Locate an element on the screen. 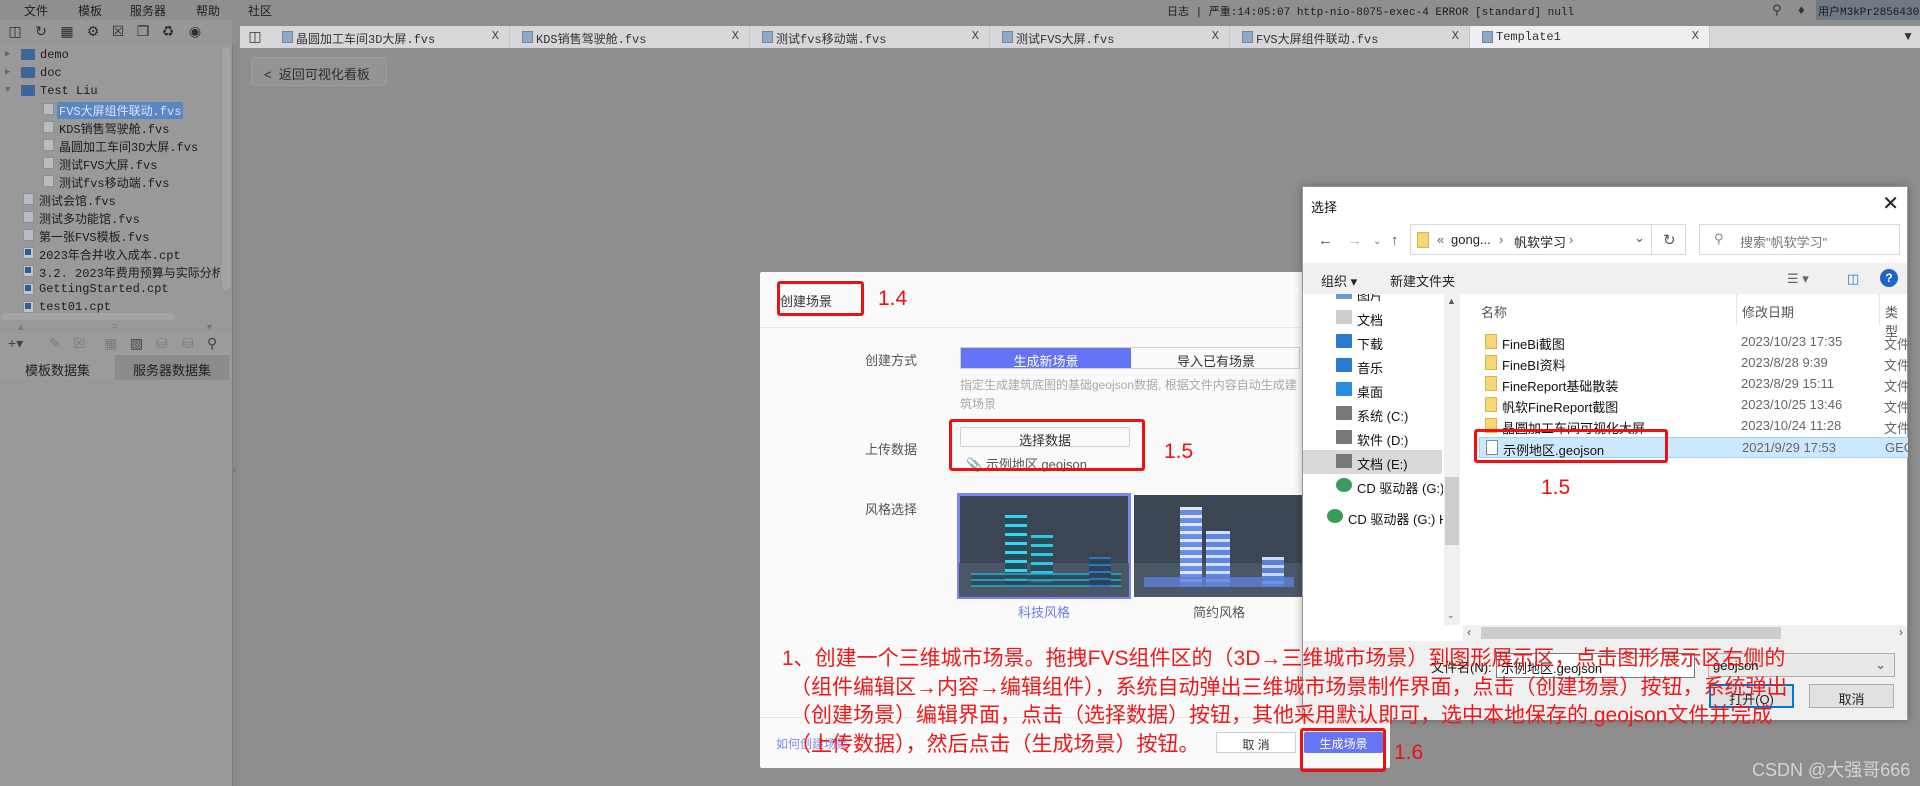 This screenshot has width=1920, height=786. file-dialog-cancel-button: 取消 is located at coordinates (1851, 696).